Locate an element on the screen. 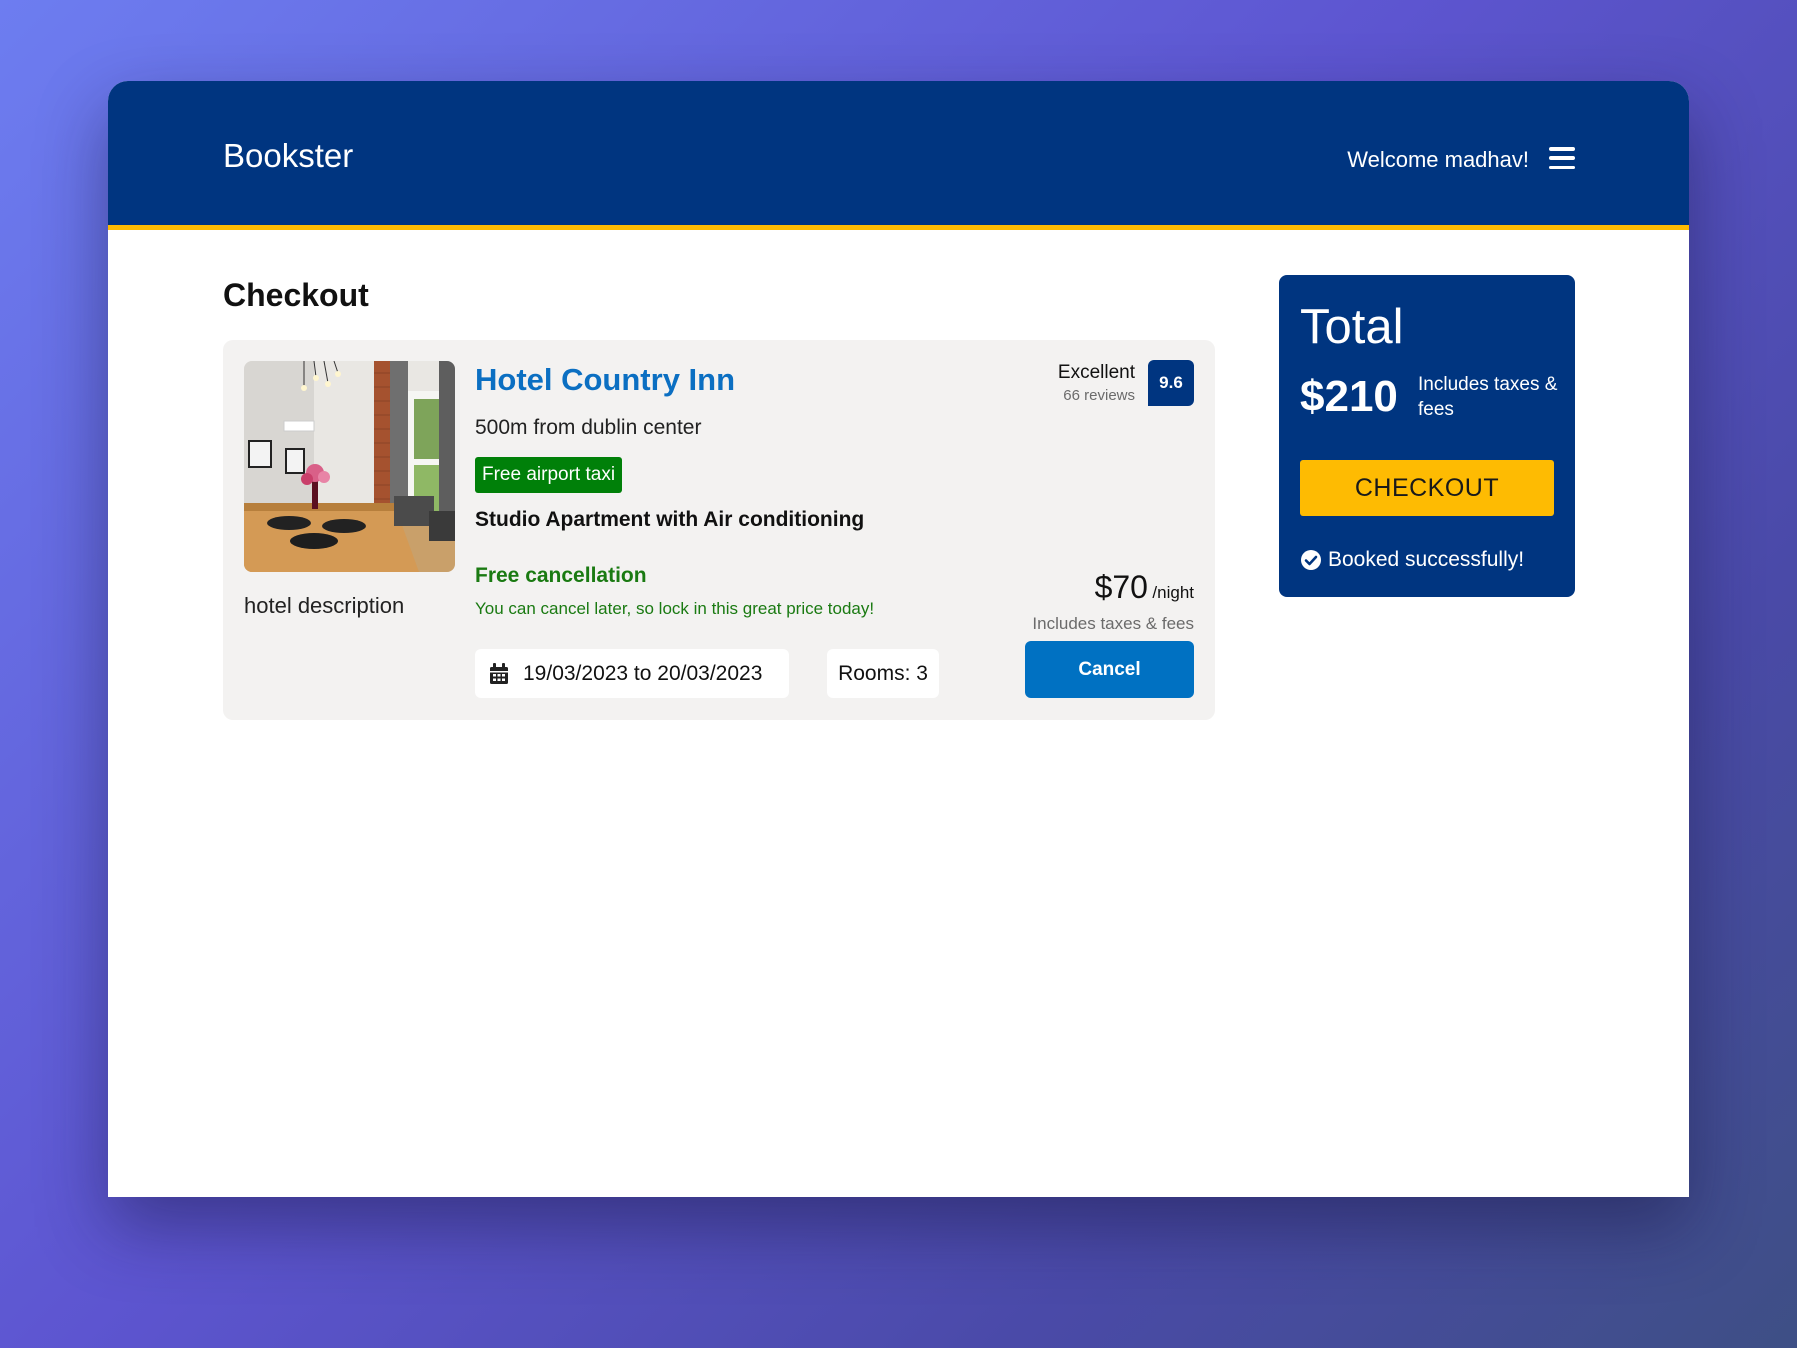 Image resolution: width=1797 pixels, height=1348 pixels. total-amount: $210 is located at coordinates (1349, 396).